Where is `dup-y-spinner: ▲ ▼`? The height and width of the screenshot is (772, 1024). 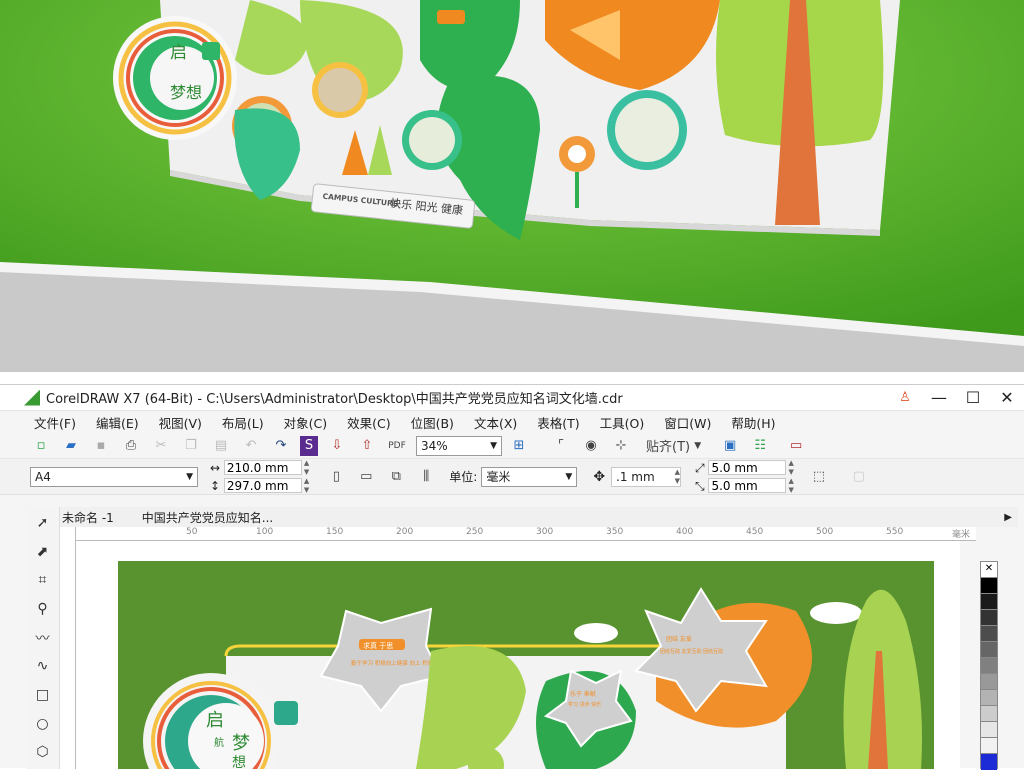 dup-y-spinner: ▲ ▼ is located at coordinates (790, 486).